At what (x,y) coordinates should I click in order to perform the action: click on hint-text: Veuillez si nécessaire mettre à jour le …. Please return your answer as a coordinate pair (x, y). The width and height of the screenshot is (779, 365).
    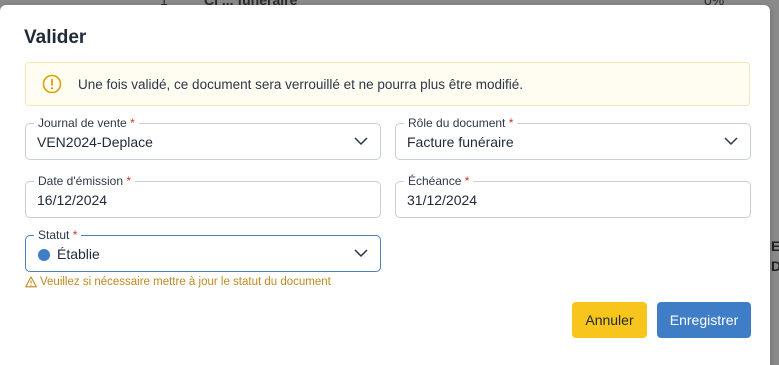
    Looking at the image, I should click on (185, 282).